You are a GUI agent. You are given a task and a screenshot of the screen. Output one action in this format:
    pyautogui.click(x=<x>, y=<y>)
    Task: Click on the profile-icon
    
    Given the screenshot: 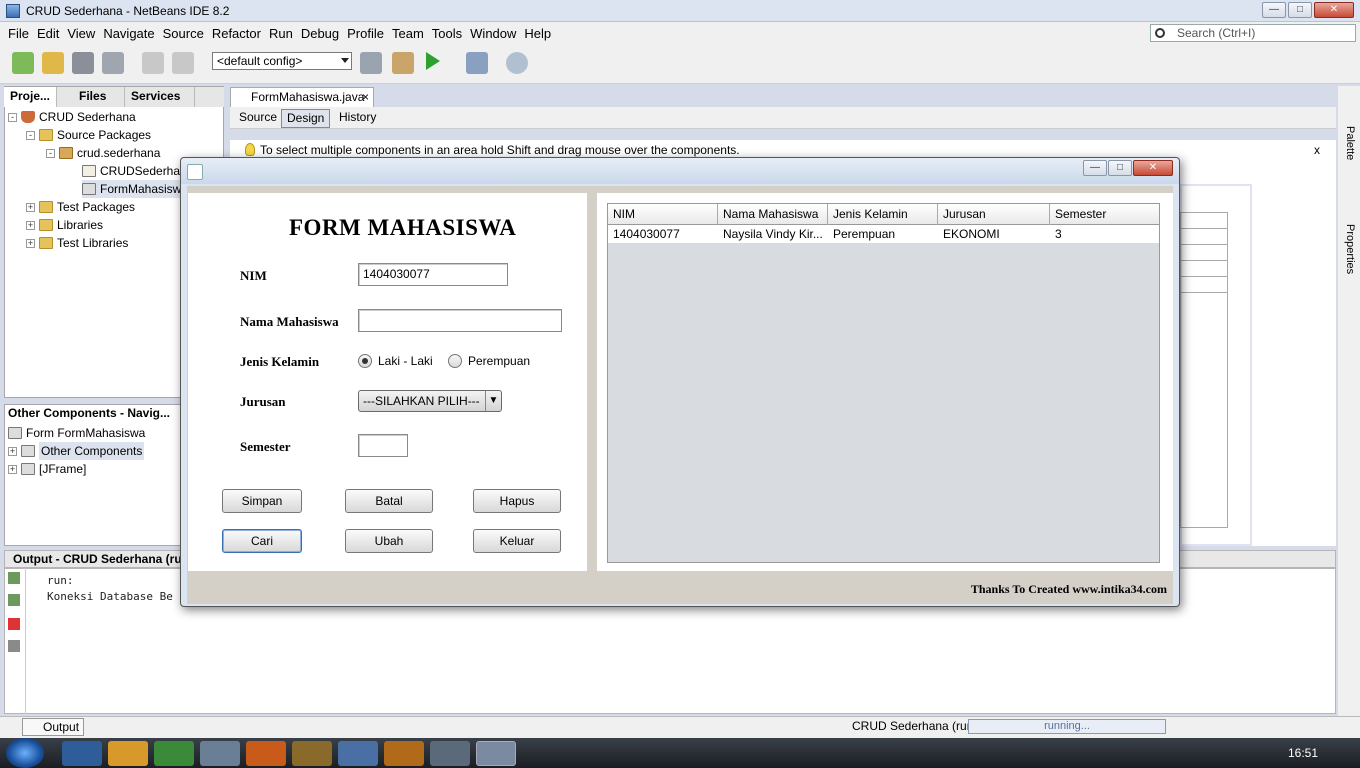 What is the action you would take?
    pyautogui.click(x=517, y=63)
    